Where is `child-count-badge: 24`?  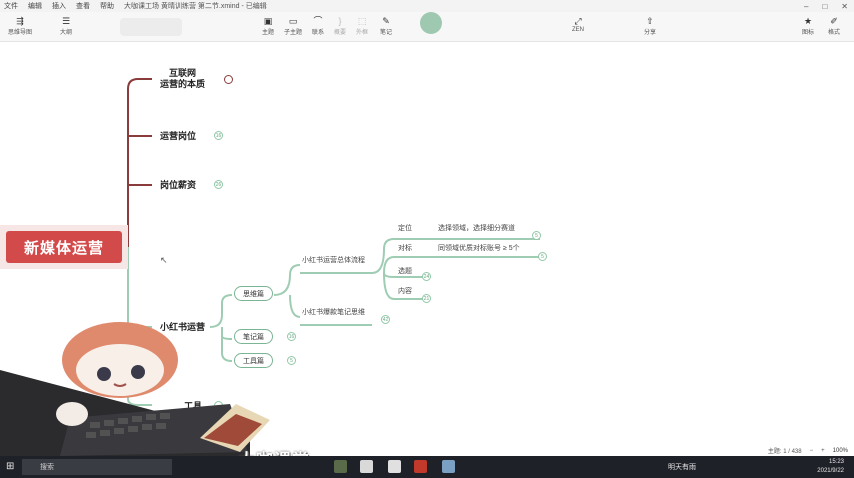 child-count-badge: 24 is located at coordinates (426, 276).